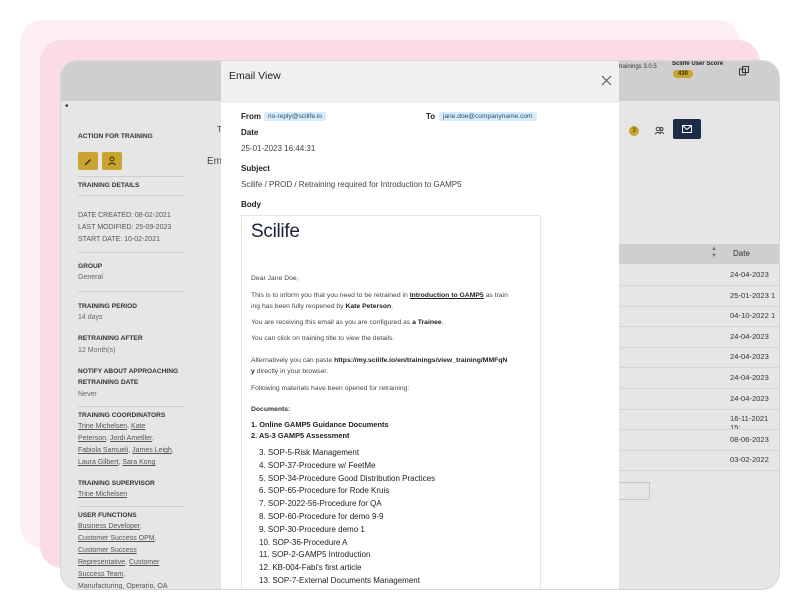  Describe the element at coordinates (749, 439) in the screenshot. I see `table-date-cell: 08-06-2023` at that location.